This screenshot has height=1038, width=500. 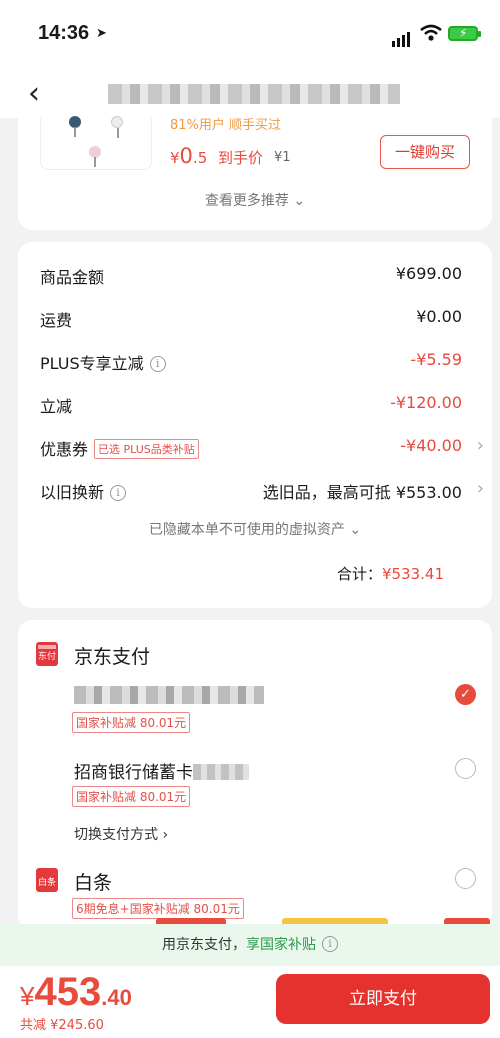 What do you see at coordinates (402, 37) in the screenshot?
I see `cellular-signal-icon` at bounding box center [402, 37].